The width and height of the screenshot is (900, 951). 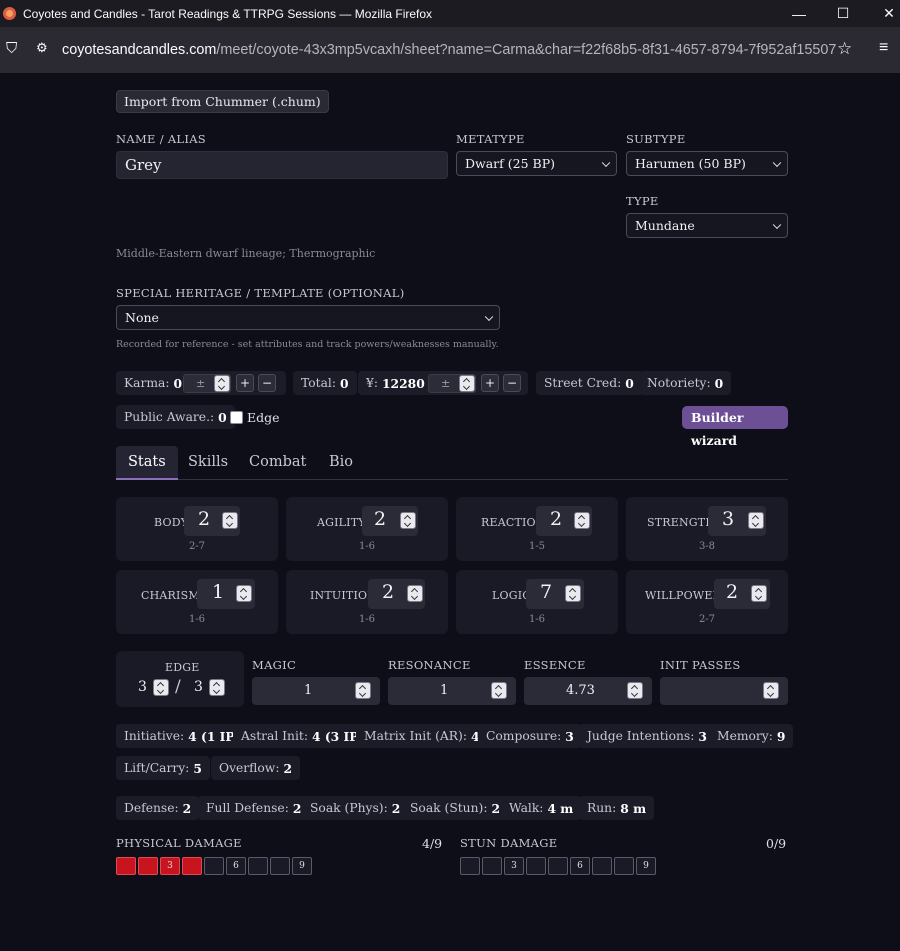 I want to click on stun-damage-count: 0/9, so click(x=776, y=843).